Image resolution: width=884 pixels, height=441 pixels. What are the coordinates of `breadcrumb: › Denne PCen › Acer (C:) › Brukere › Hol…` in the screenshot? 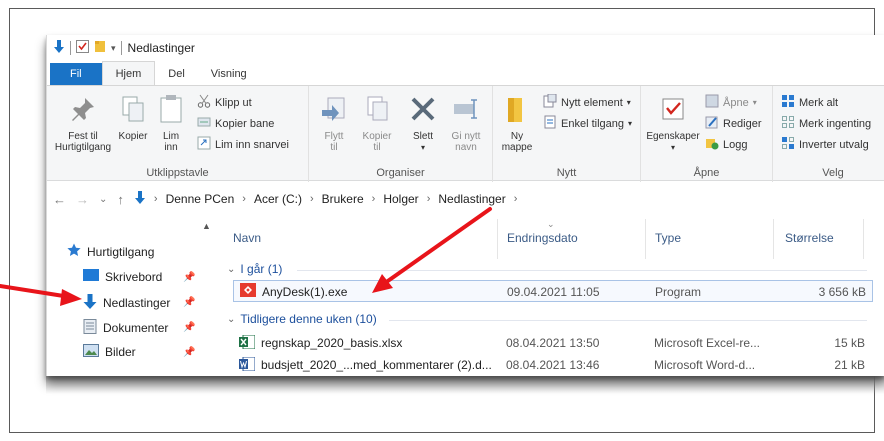 It's located at (326, 199).